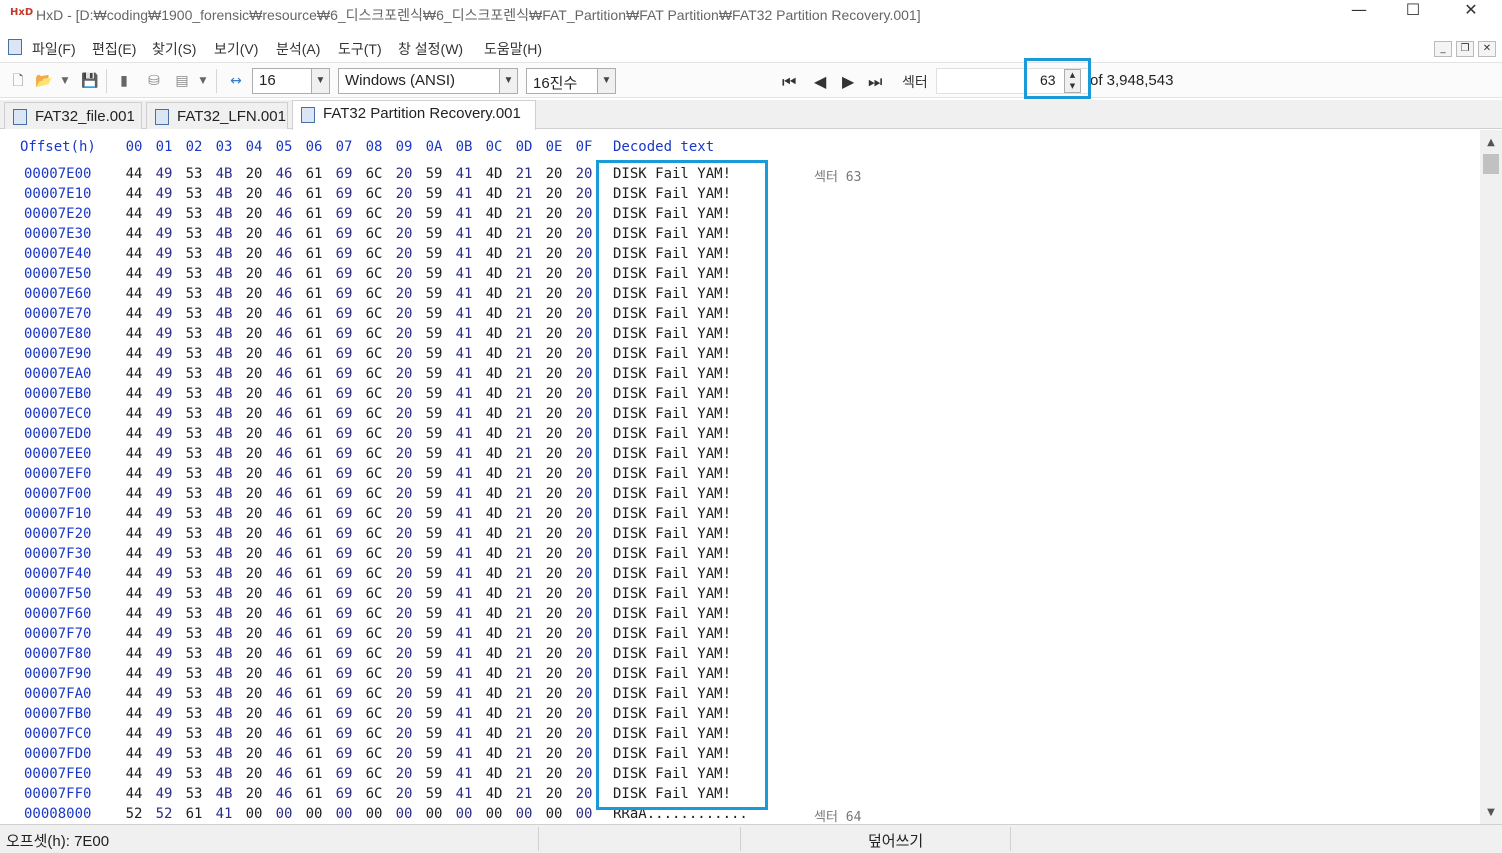 This screenshot has width=1502, height=853. What do you see at coordinates (606, 81) in the screenshot?
I see `chevron-down-icon: ▼` at bounding box center [606, 81].